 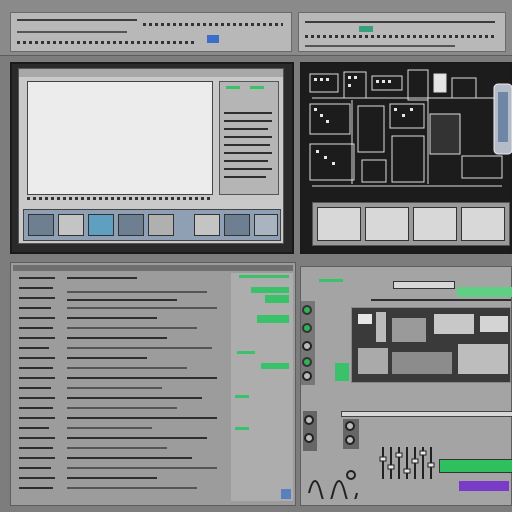 I want to click on line-number-column, so click(x=39, y=389).